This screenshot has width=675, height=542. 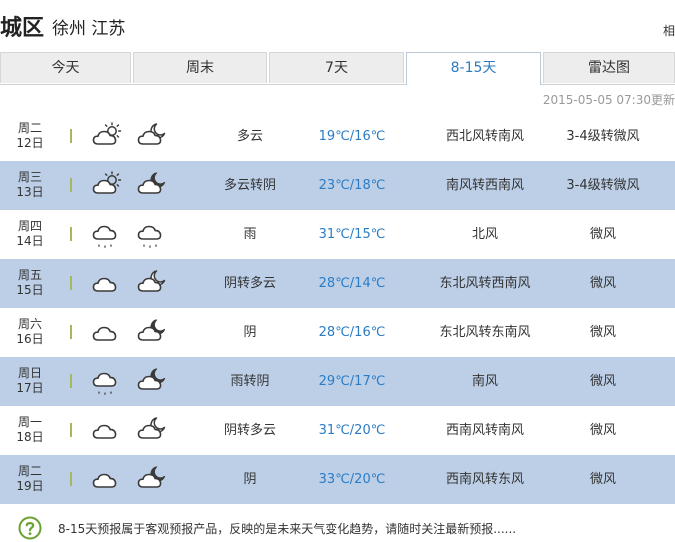 I want to click on forecast-day: 周三 13日, so click(x=30, y=185).